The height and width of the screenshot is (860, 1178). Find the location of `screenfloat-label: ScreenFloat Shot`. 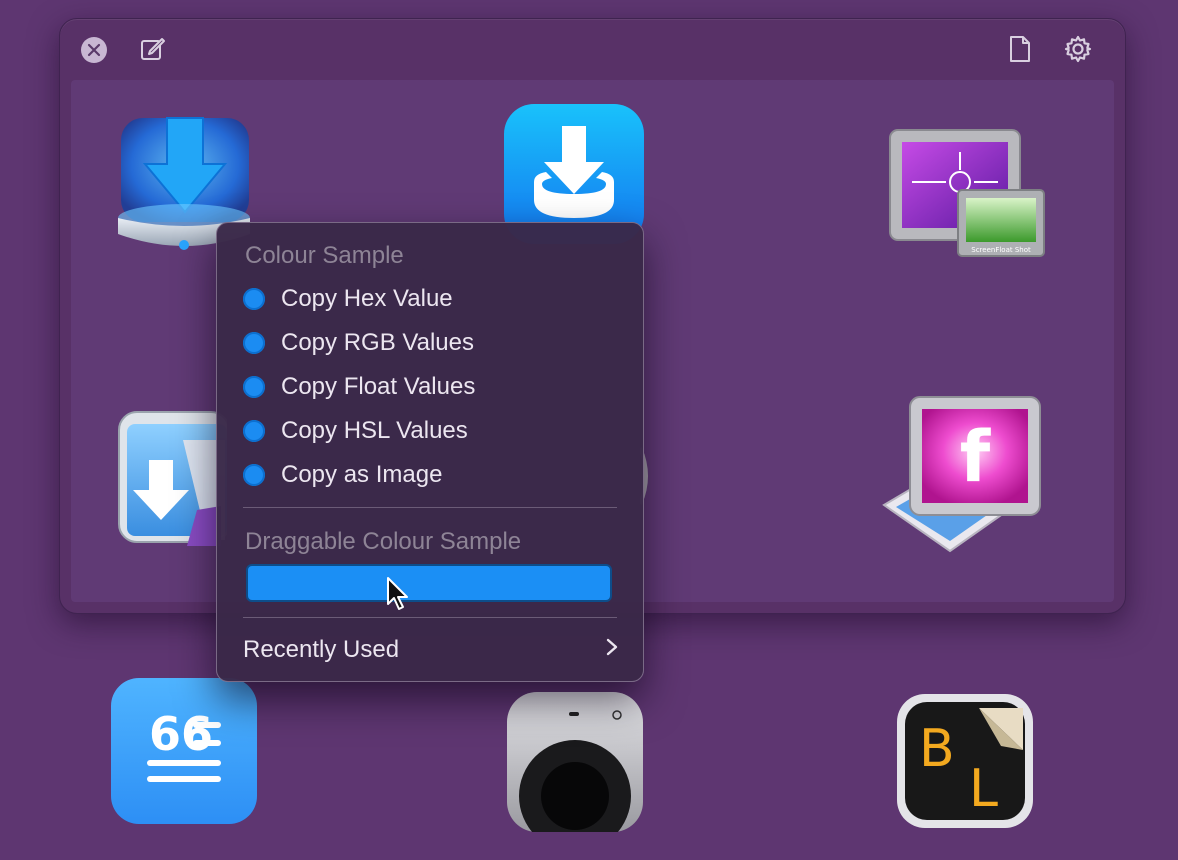

screenfloat-label: ScreenFloat Shot is located at coordinates (1001, 250).